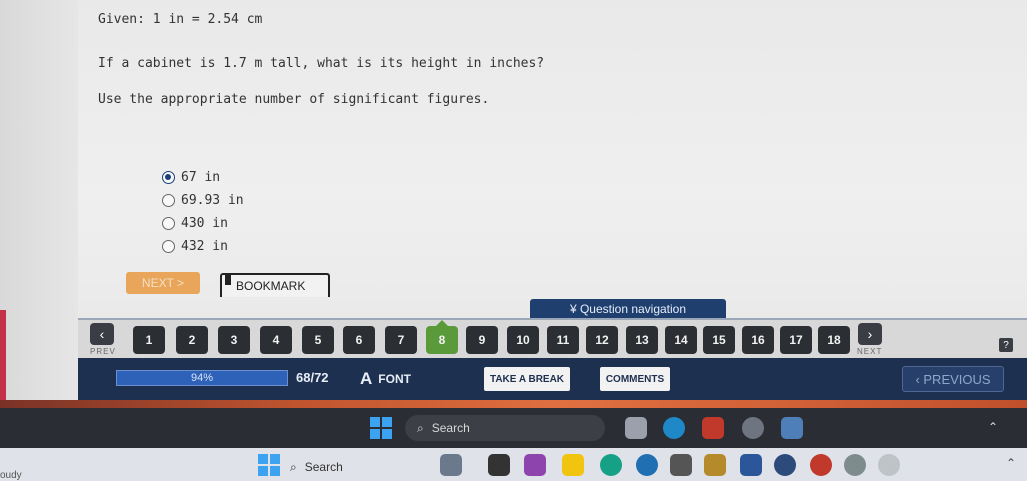 The image size is (1027, 481). I want to click on progress-percent: 94%, so click(202, 378).